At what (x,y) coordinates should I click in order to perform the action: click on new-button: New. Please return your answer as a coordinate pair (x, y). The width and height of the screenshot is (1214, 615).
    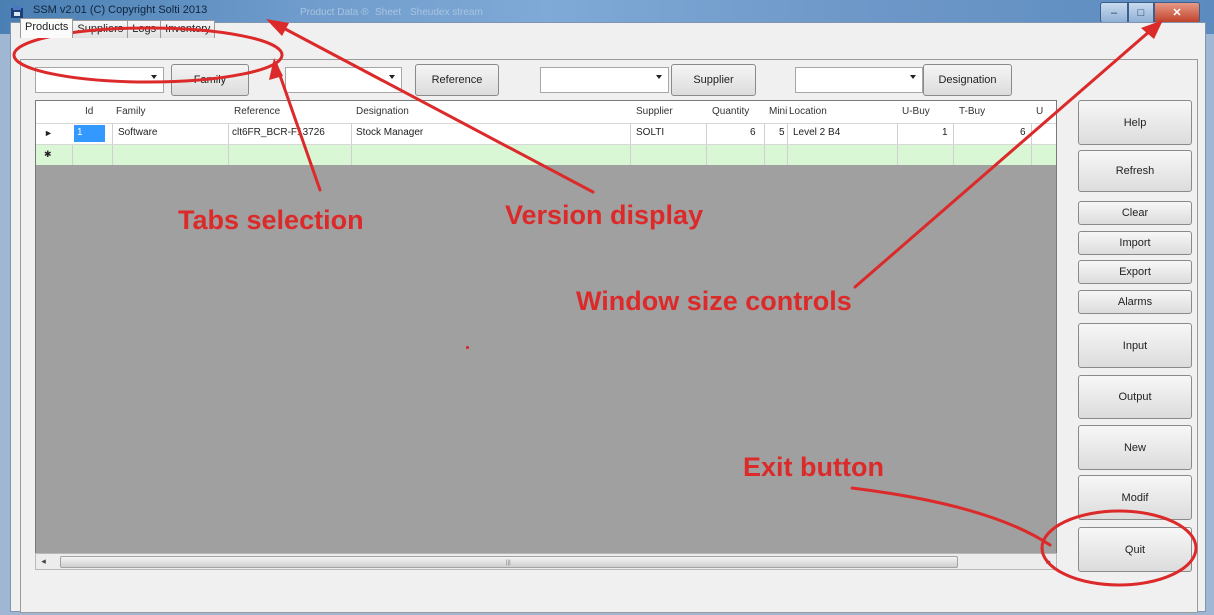
    Looking at the image, I should click on (1135, 447).